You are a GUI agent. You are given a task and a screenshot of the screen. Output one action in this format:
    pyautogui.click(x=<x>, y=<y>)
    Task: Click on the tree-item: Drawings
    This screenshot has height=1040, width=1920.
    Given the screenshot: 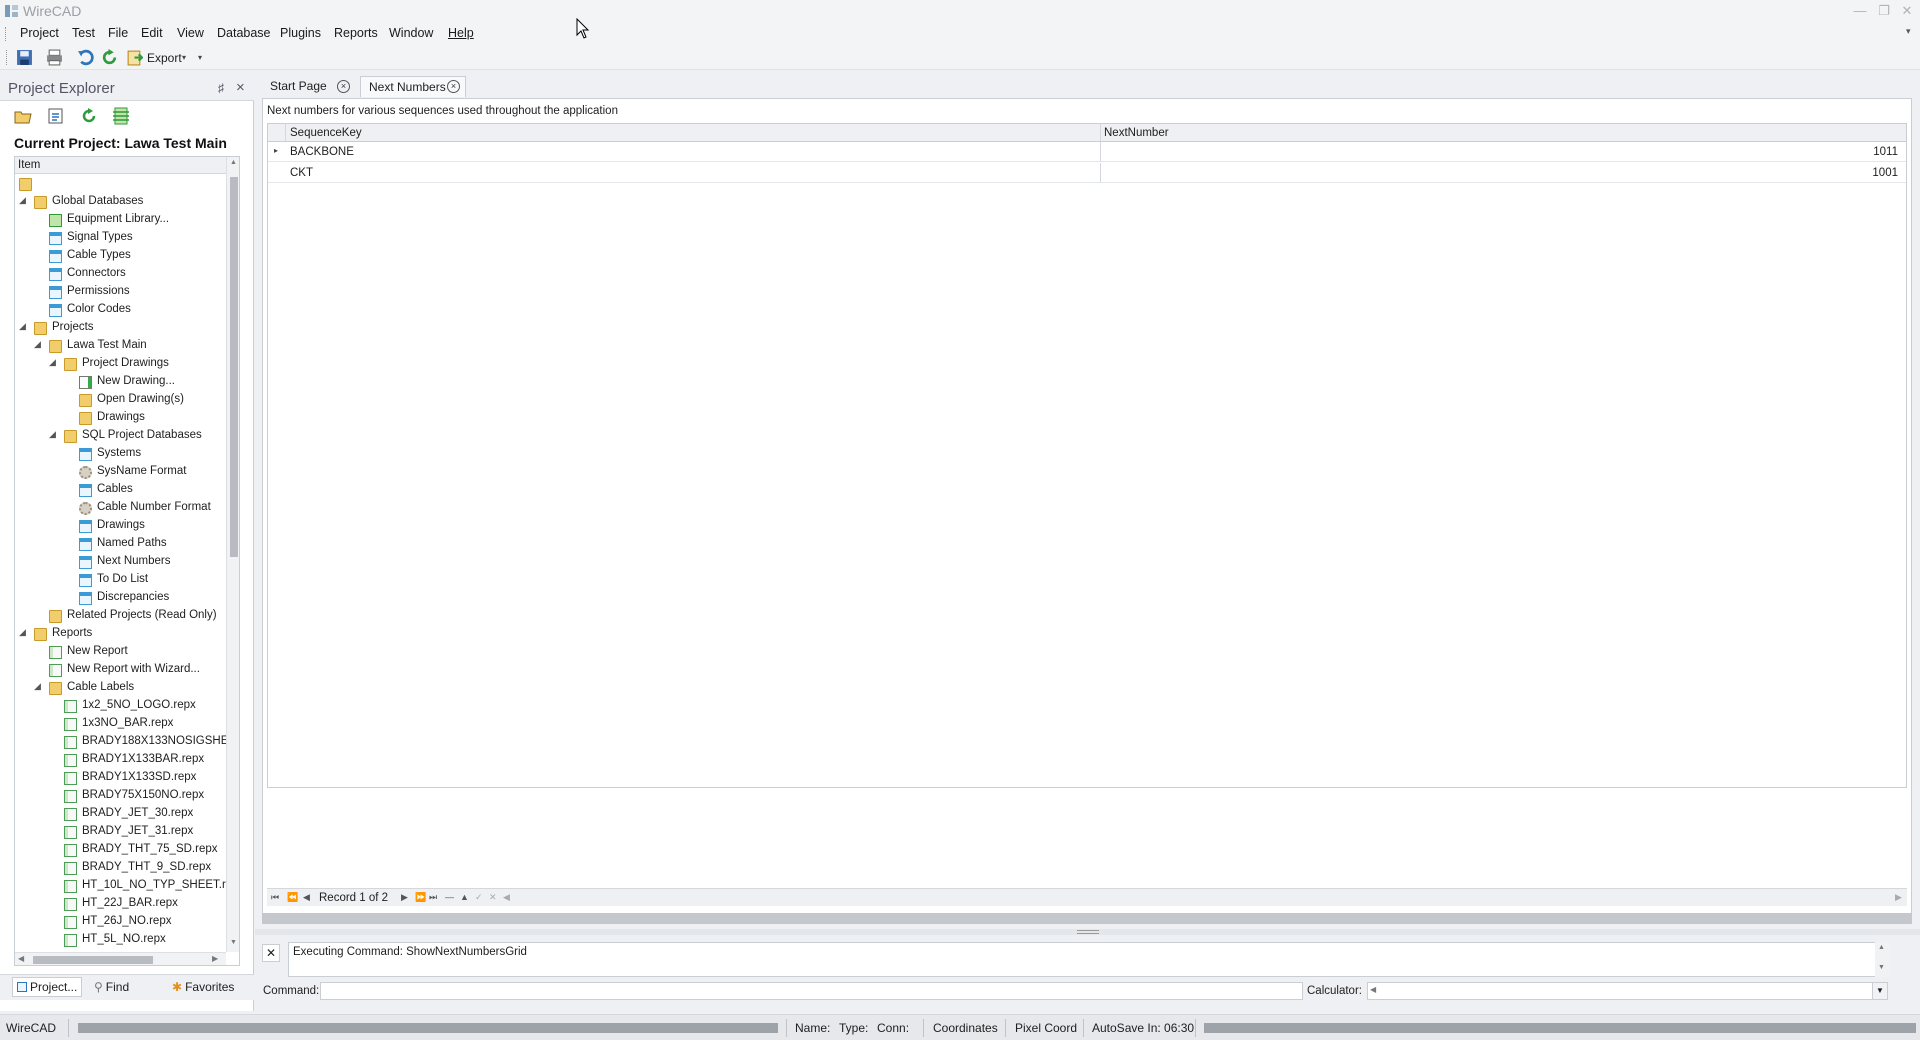 What is the action you would take?
    pyautogui.click(x=120, y=526)
    